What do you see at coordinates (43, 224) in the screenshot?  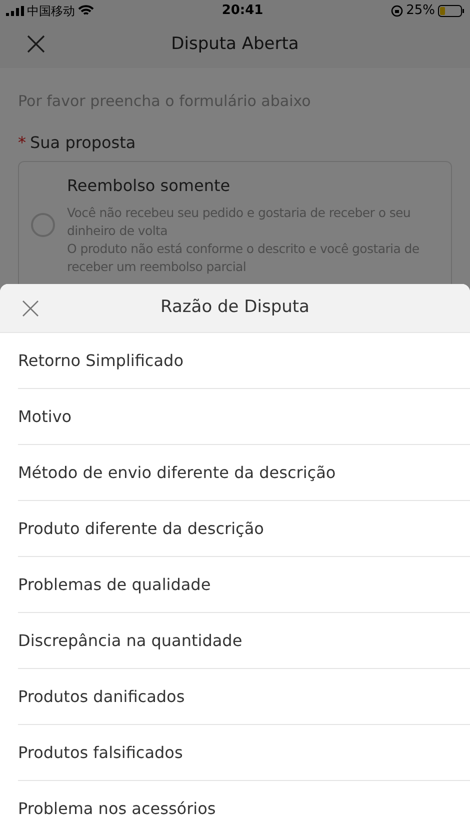 I see `radio-button` at bounding box center [43, 224].